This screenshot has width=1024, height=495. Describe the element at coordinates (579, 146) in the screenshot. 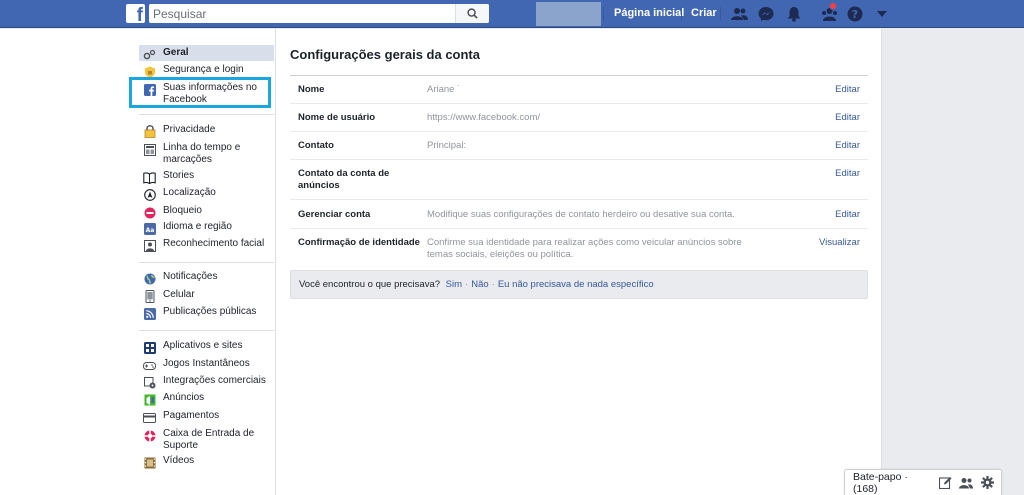

I see `settings-row-contact: Contato Principal: Editar` at that location.